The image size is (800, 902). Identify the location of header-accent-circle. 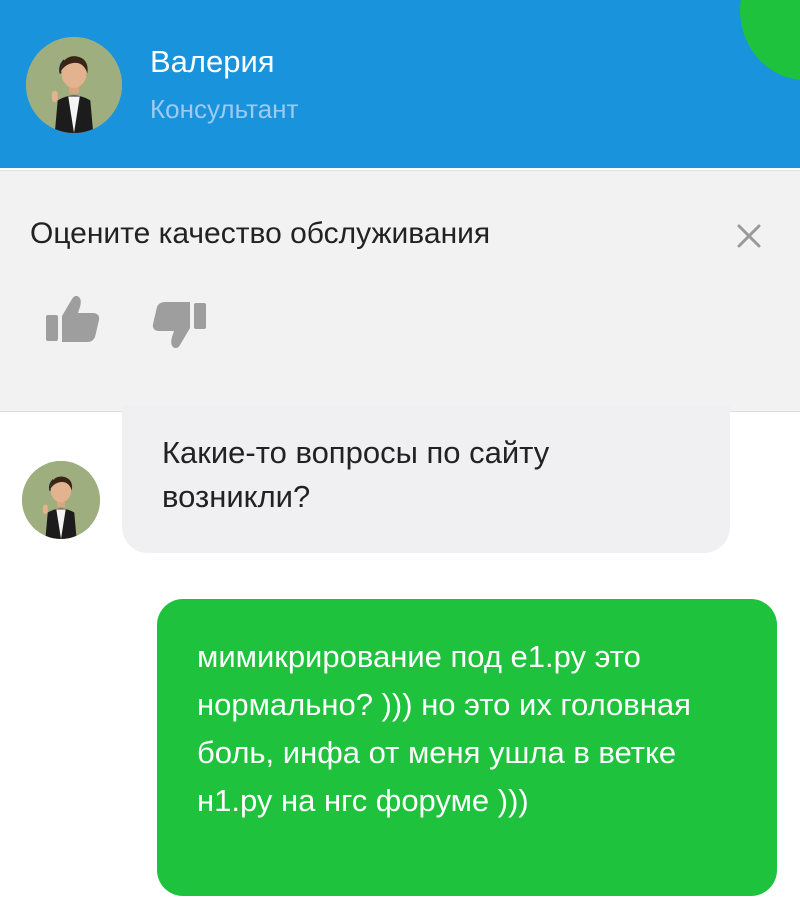
(770, 40).